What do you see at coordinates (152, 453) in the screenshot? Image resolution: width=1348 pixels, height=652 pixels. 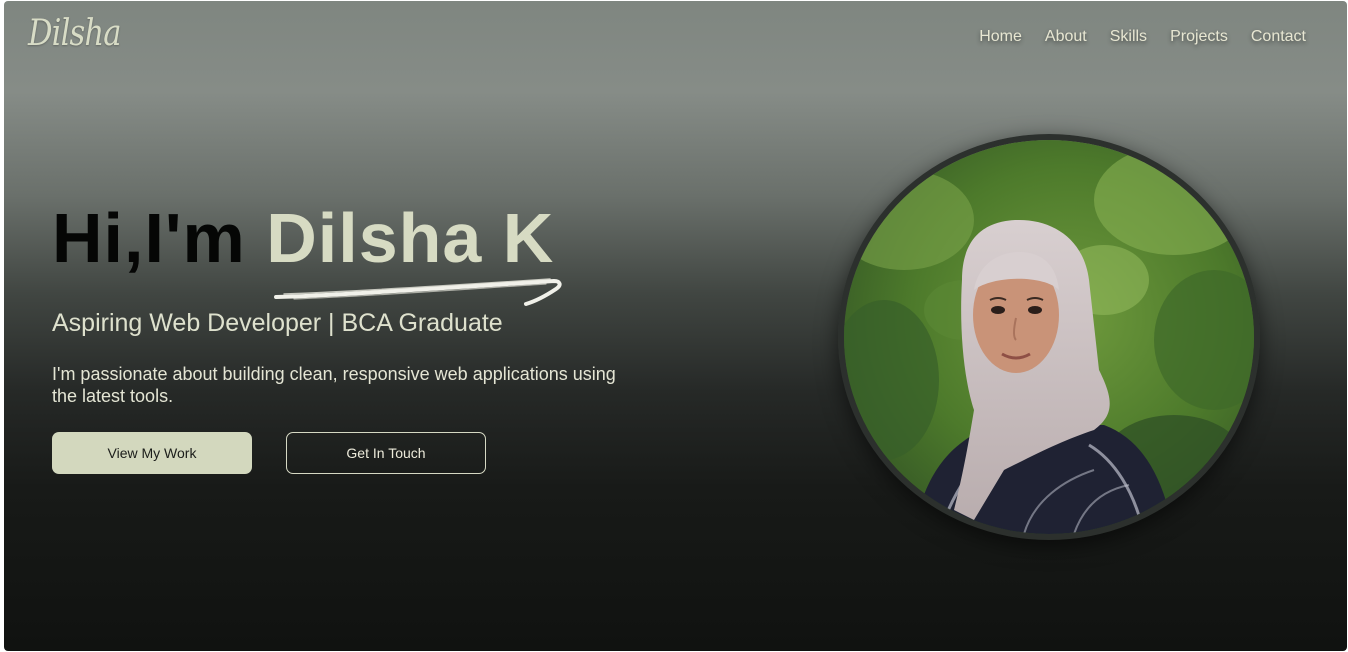 I see `view-my-work-button: View My Work` at bounding box center [152, 453].